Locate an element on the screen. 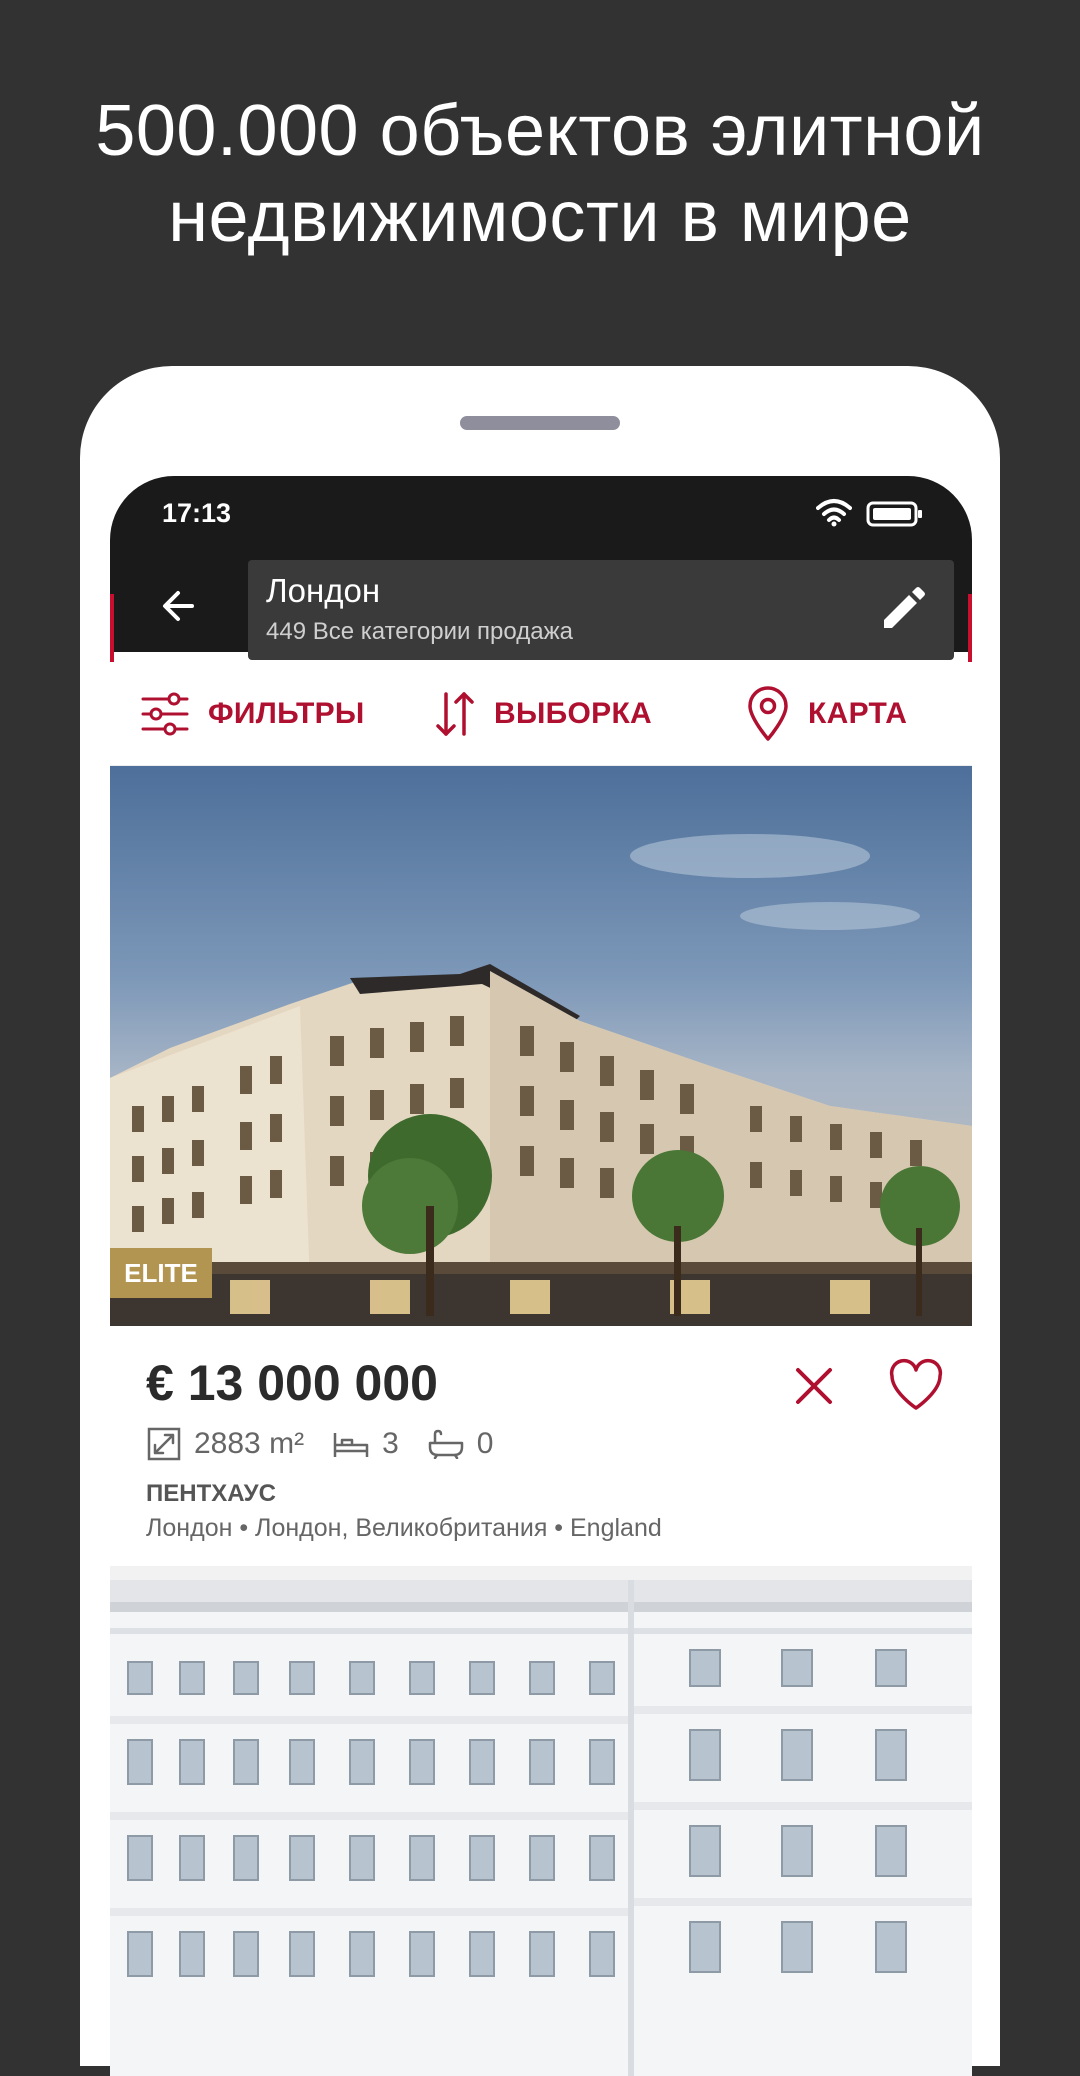 The width and height of the screenshot is (1080, 2076). spec-bedrooms: 3 is located at coordinates (365, 1444).